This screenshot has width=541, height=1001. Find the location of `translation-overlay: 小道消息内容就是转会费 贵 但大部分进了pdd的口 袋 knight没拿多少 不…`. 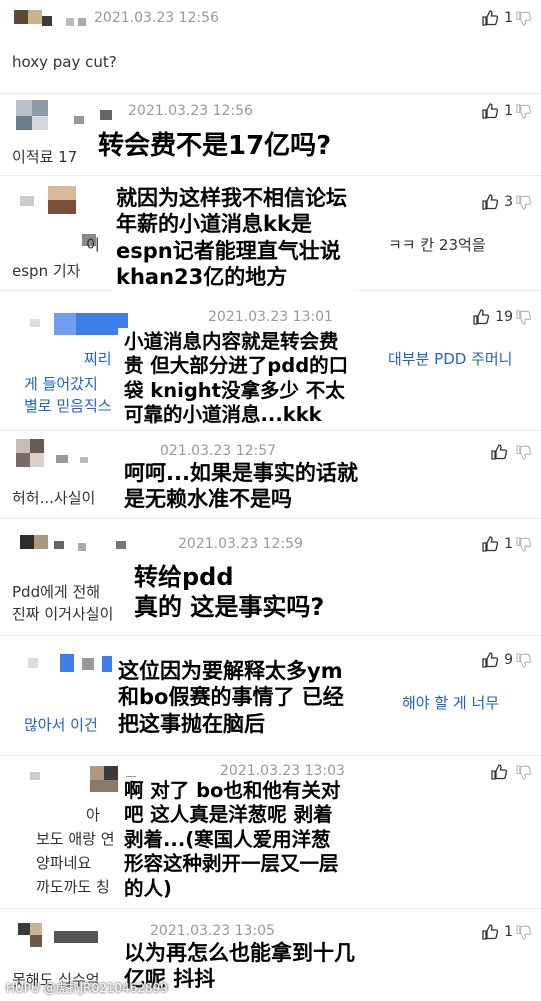

translation-overlay: 小道消息内容就是转会费 贵 但大部分进了pdd的口 袋 knight没拿多少 不… is located at coordinates (236, 379).